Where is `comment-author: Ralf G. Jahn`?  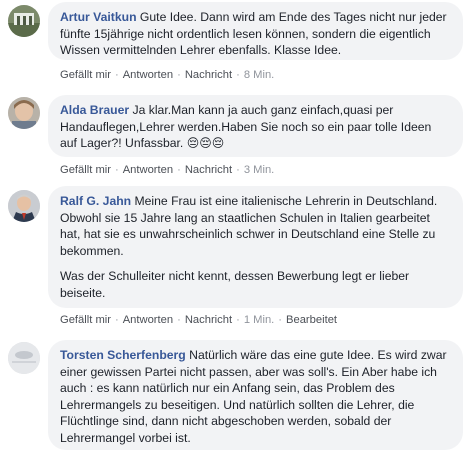
comment-author: Ralf G. Jahn is located at coordinates (95, 201).